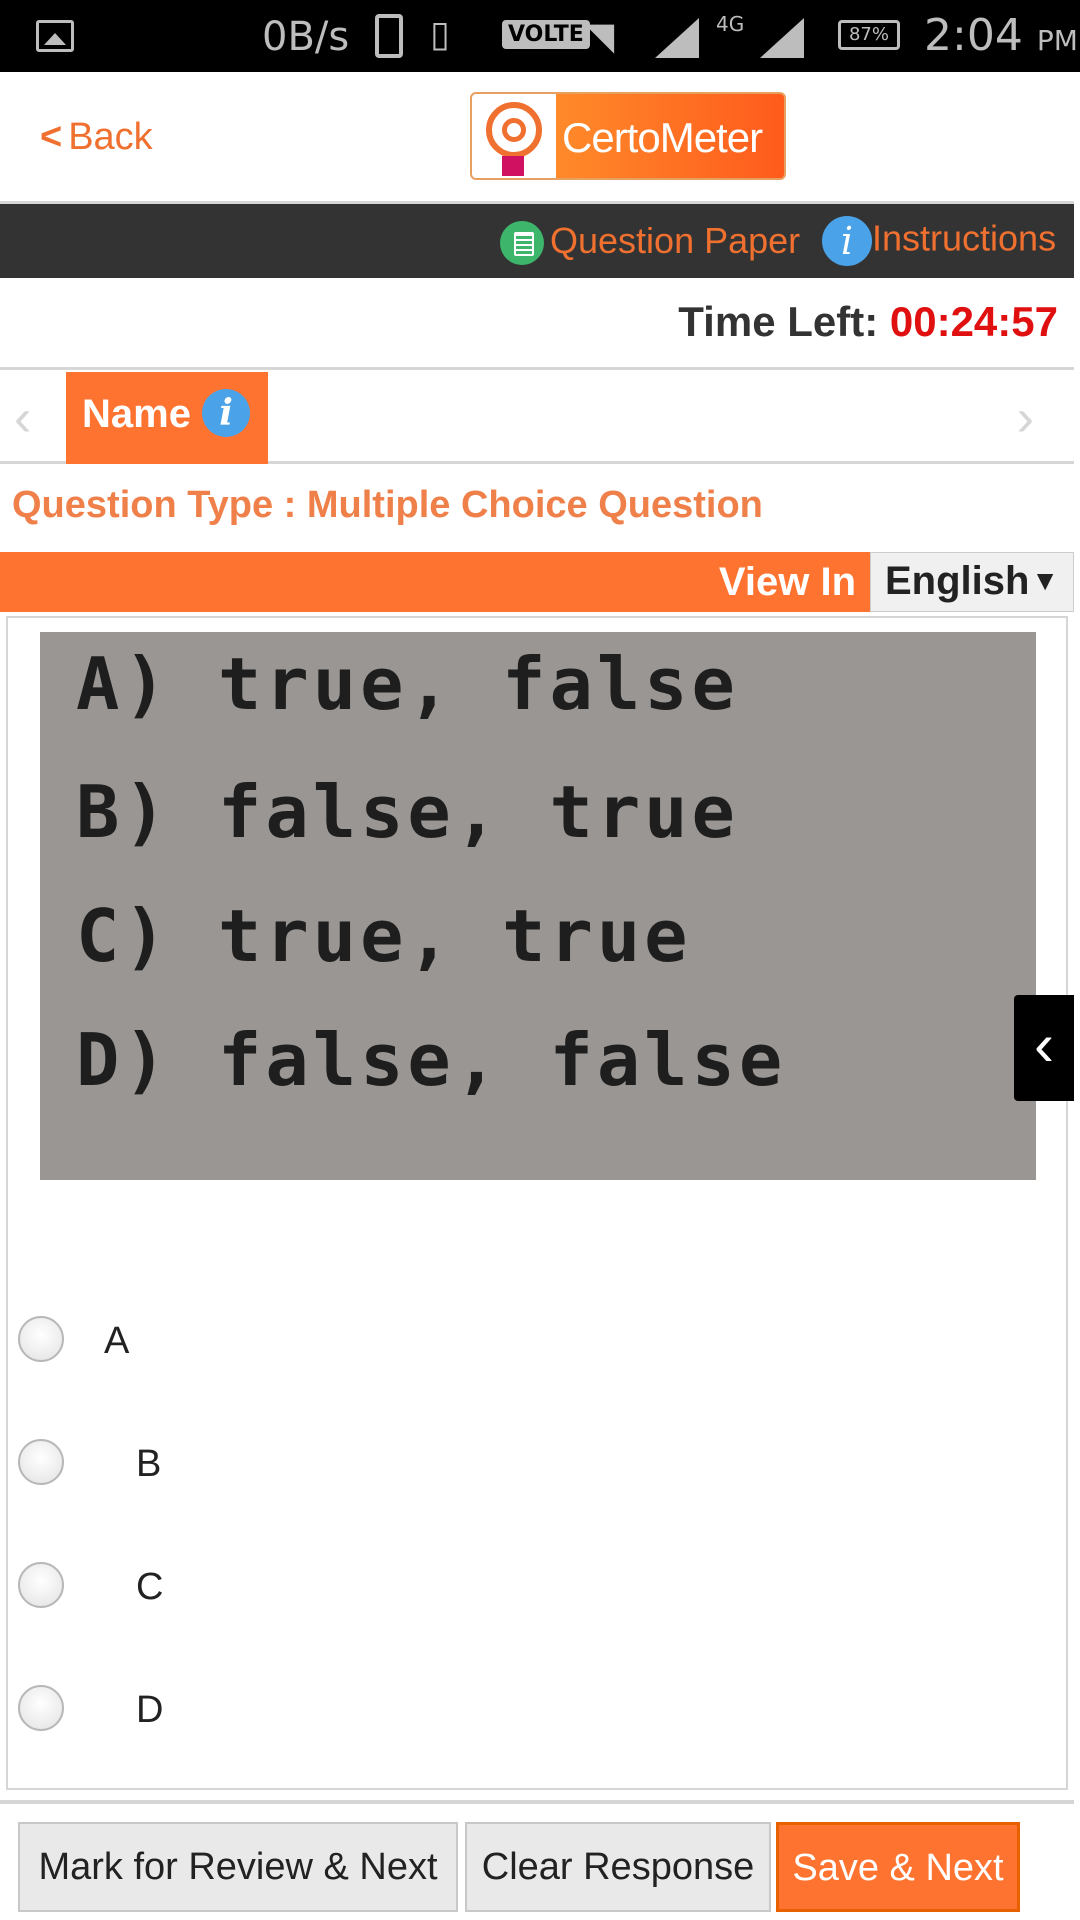 The image size is (1080, 1920). I want to click on document-icon, so click(522, 243).